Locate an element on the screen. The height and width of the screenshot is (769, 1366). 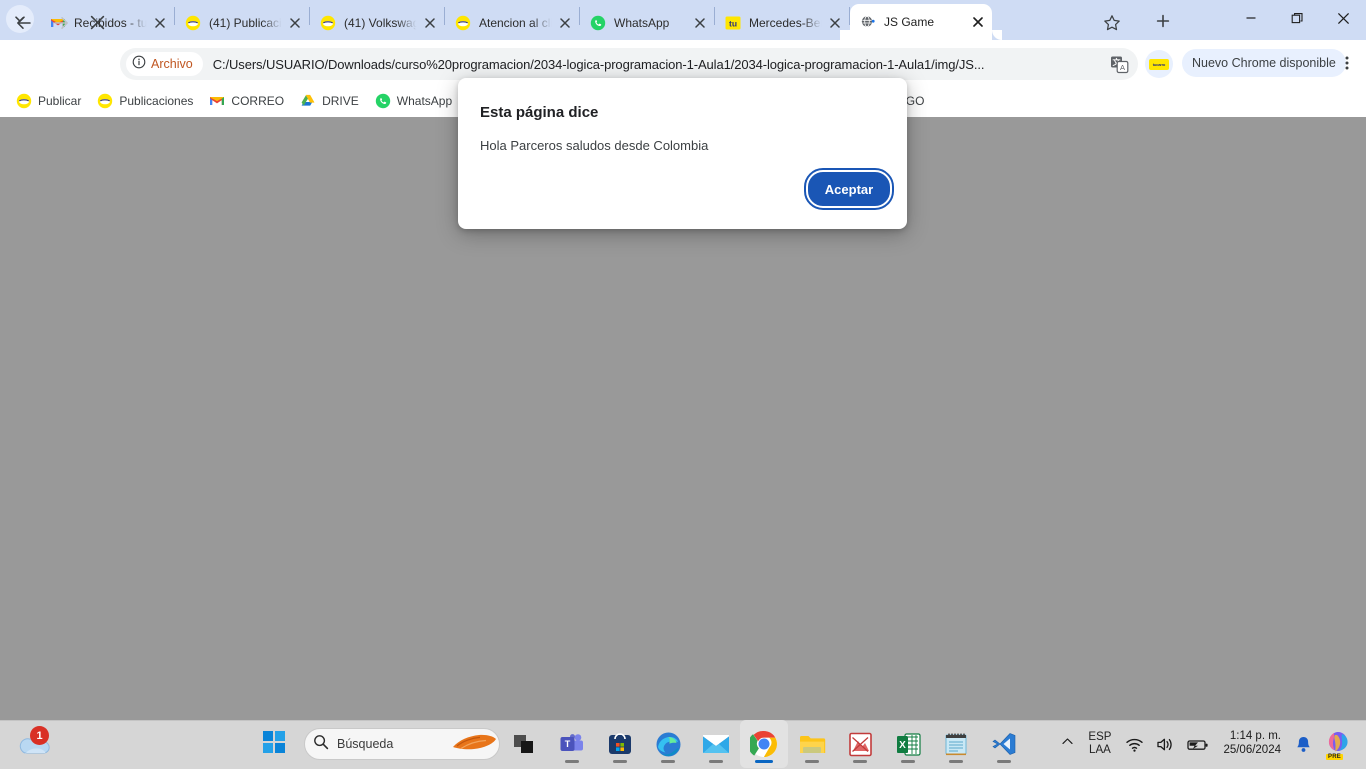
dialog-message: Hola Parceros saludos desde Colombia is located at coordinates (594, 145).